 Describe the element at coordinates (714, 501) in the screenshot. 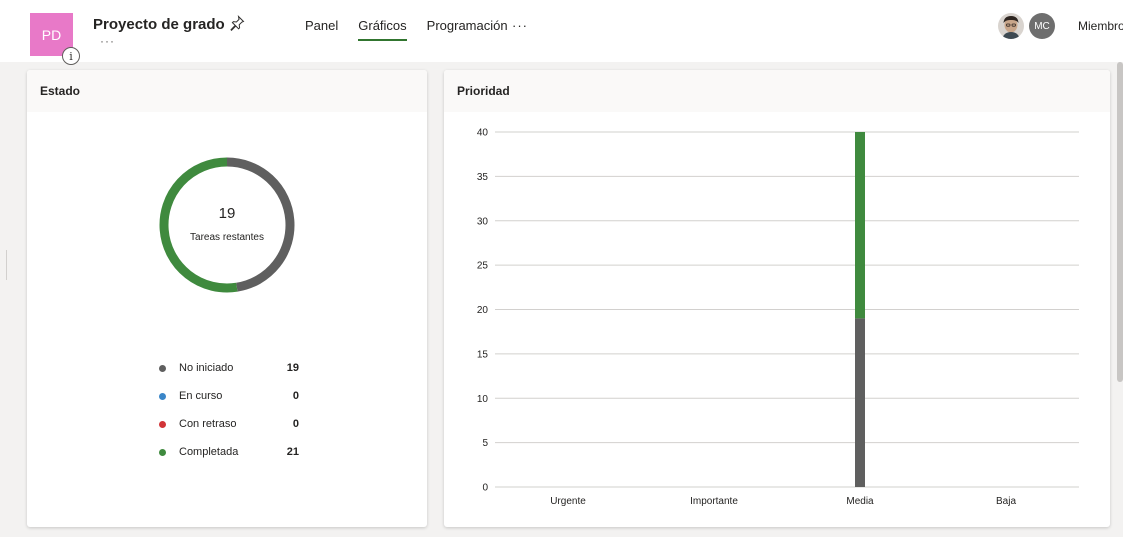

I see `x-tick-label-importante: Importante` at that location.